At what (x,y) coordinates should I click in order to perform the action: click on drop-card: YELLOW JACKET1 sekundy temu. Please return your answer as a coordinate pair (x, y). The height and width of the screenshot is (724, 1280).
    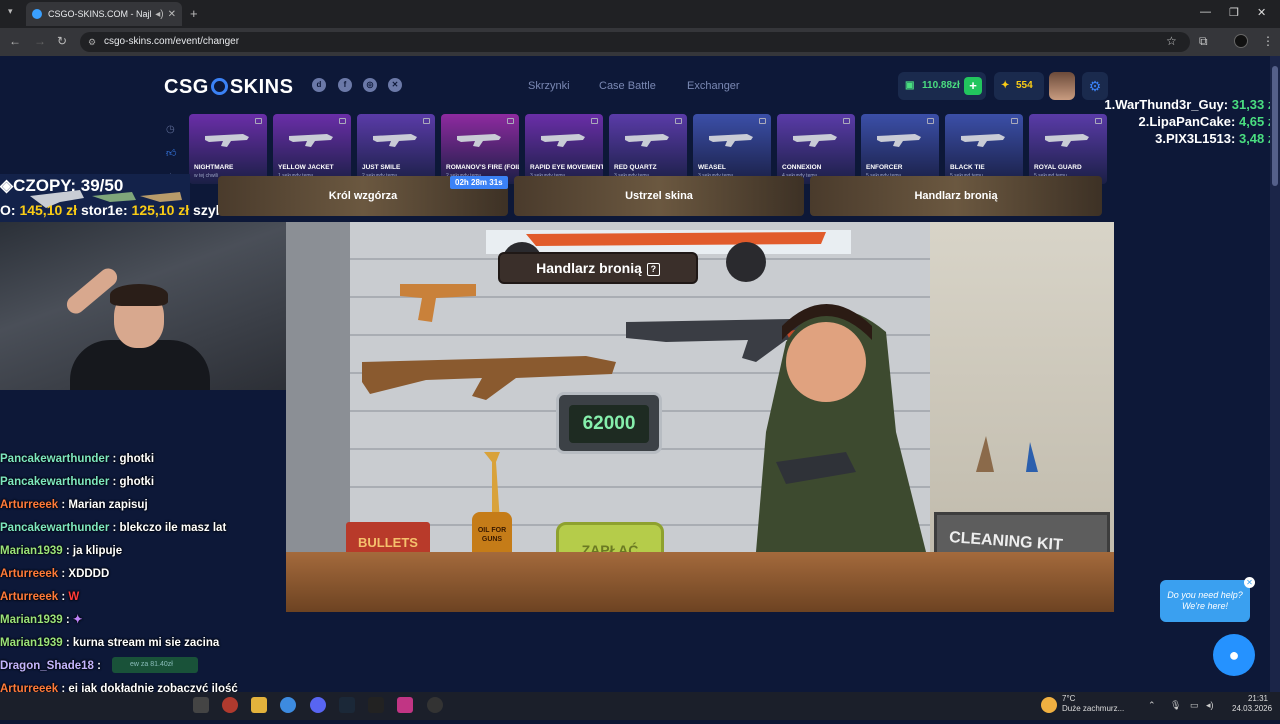
    Looking at the image, I should click on (312, 149).